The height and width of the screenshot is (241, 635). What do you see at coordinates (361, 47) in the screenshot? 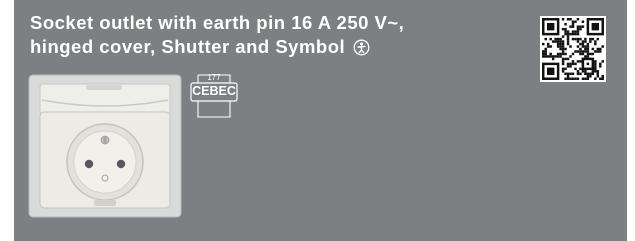
I see `child-protection-symbol-icon` at bounding box center [361, 47].